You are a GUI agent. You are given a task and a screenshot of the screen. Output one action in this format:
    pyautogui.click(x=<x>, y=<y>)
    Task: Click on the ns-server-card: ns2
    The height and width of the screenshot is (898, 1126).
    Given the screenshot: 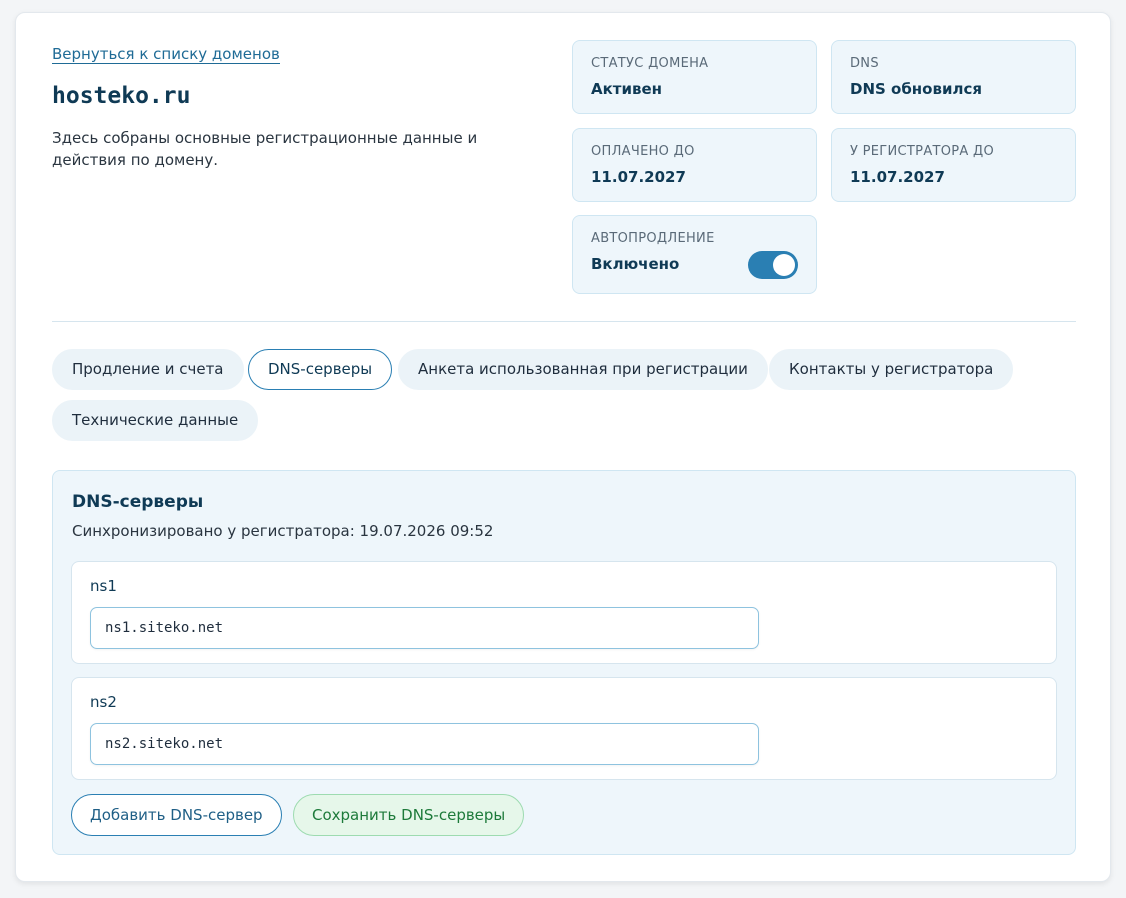 What is the action you would take?
    pyautogui.click(x=564, y=728)
    